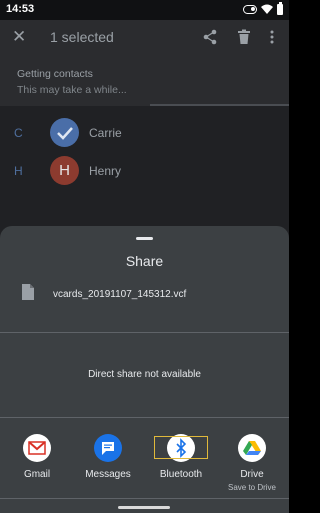 This screenshot has width=320, height=513. I want to click on wifi-icon, so click(267, 9).